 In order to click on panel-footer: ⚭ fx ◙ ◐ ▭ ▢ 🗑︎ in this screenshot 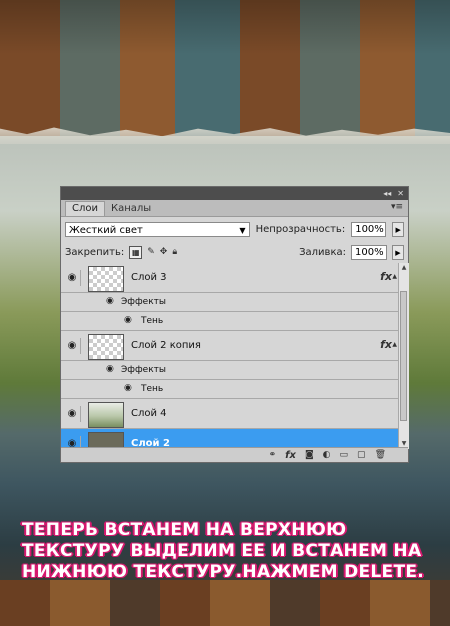, I will do `click(234, 454)`.